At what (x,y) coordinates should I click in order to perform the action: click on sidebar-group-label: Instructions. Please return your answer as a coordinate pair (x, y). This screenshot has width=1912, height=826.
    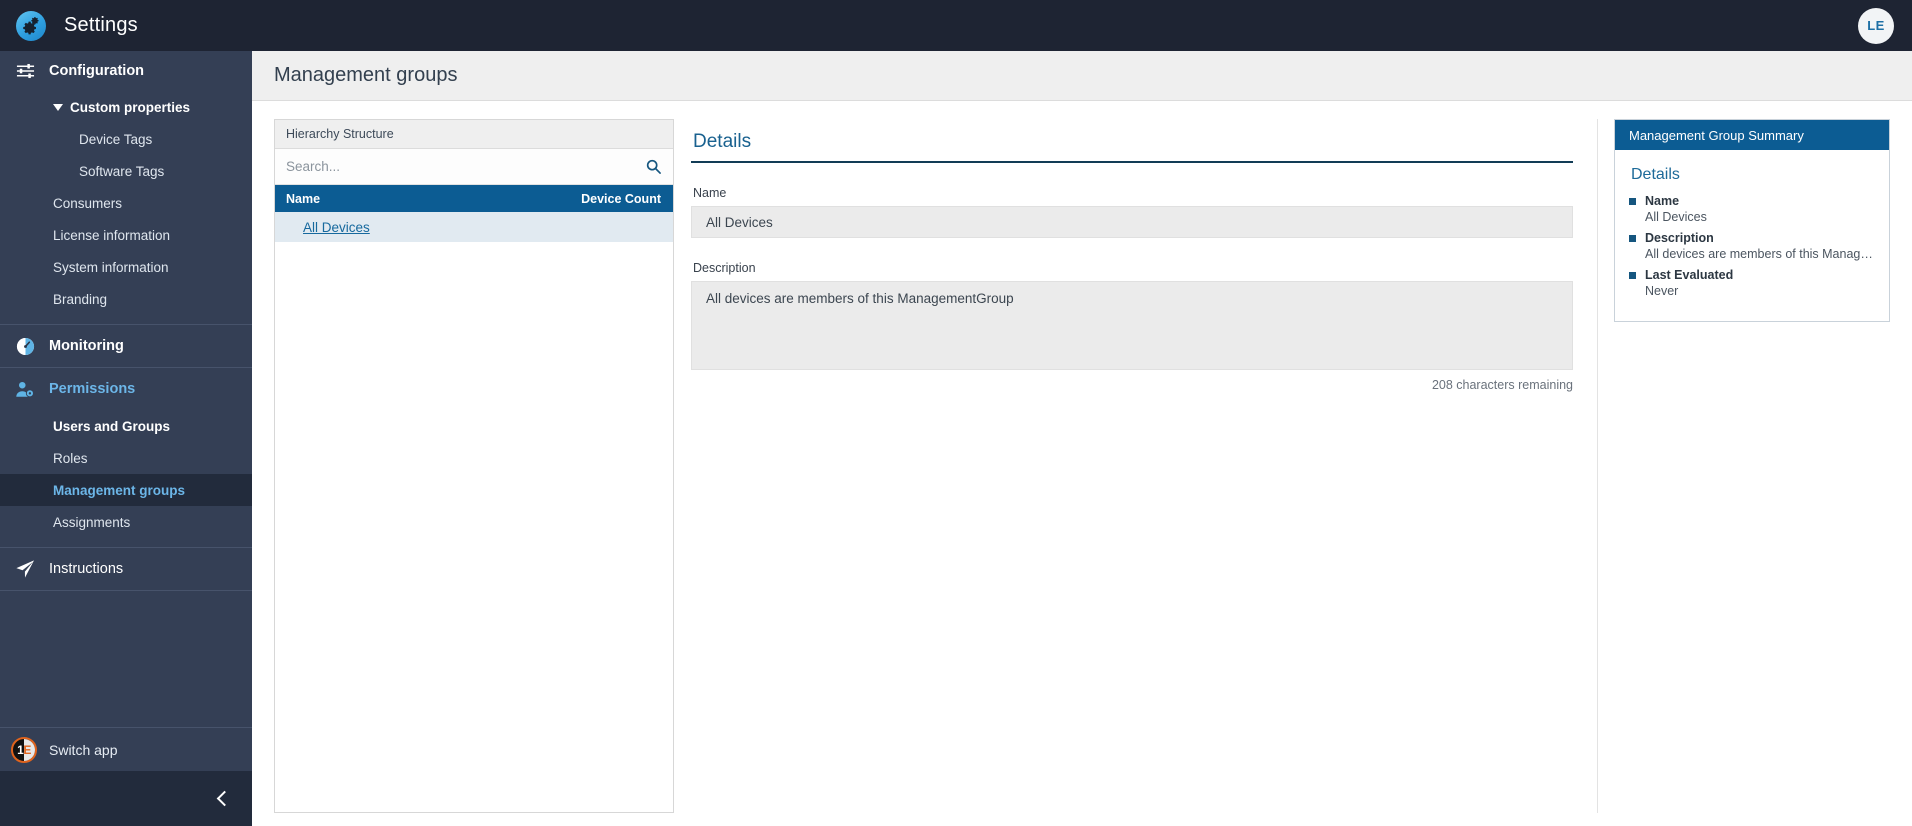
    Looking at the image, I should click on (86, 569).